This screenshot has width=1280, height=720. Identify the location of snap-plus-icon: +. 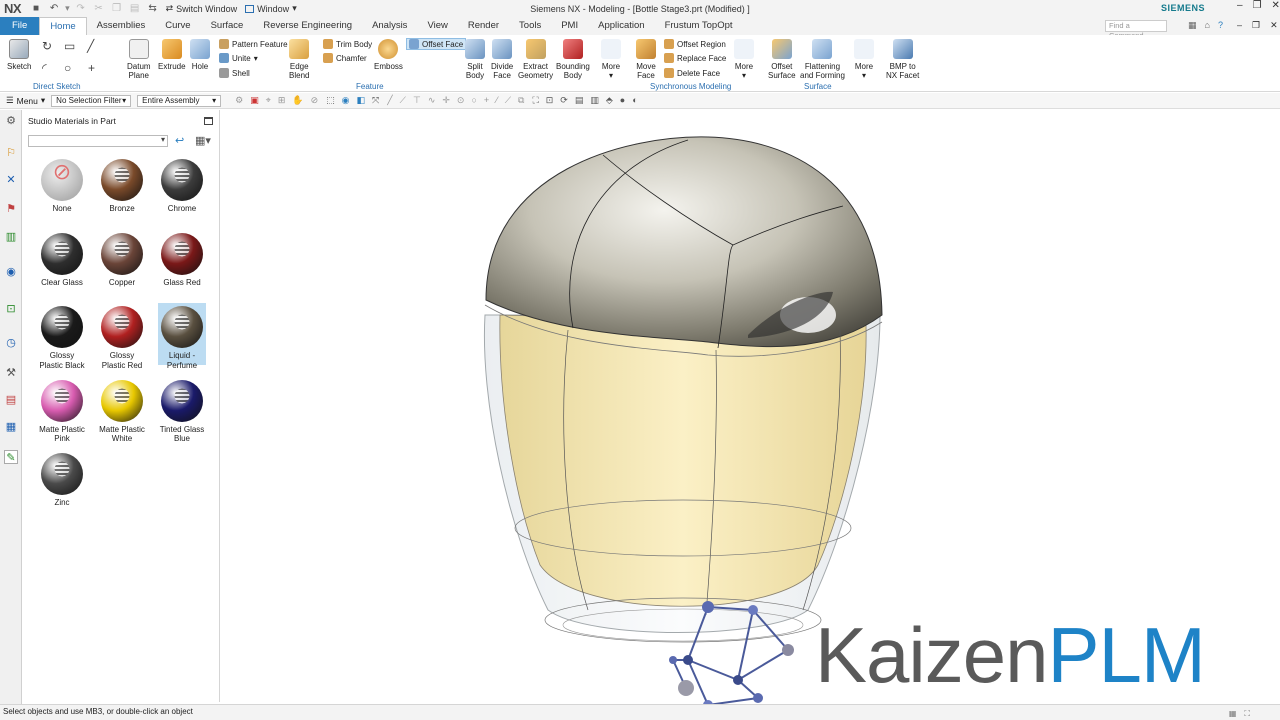
(486, 100).